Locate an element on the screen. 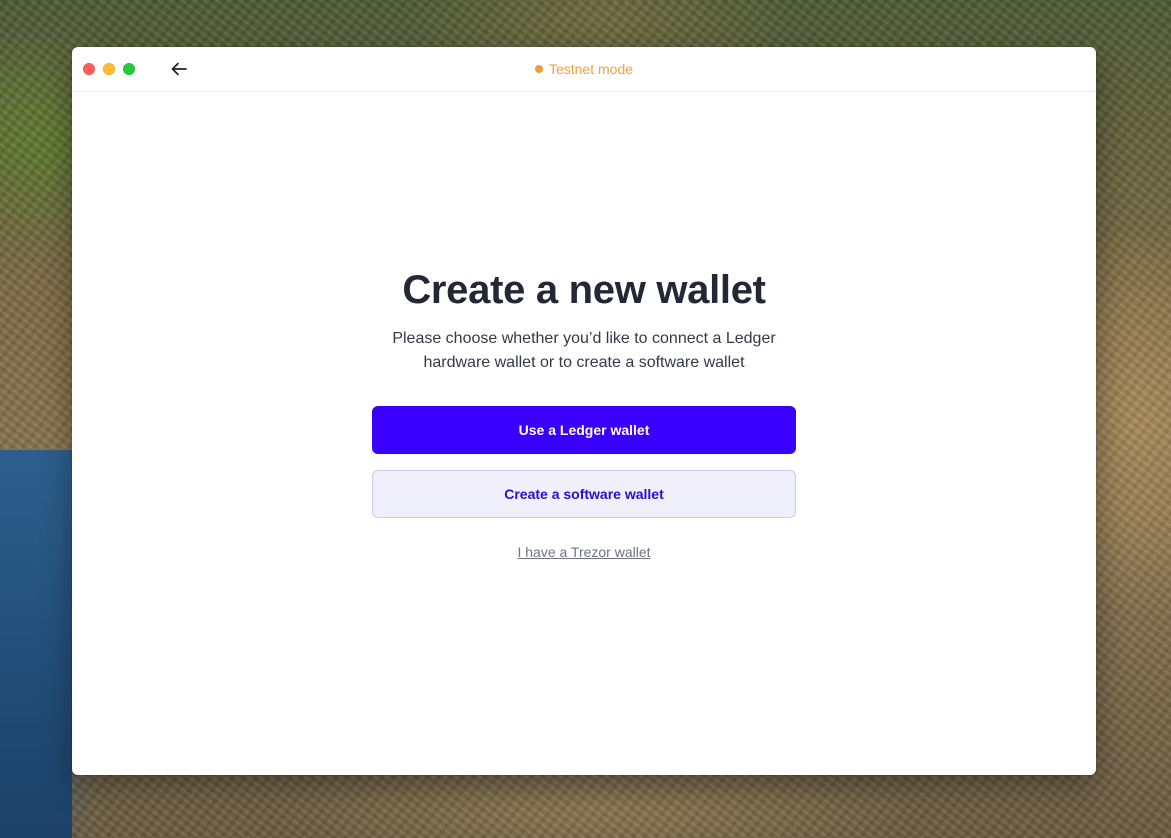  window-titlebar: Testnet mode is located at coordinates (584, 69).